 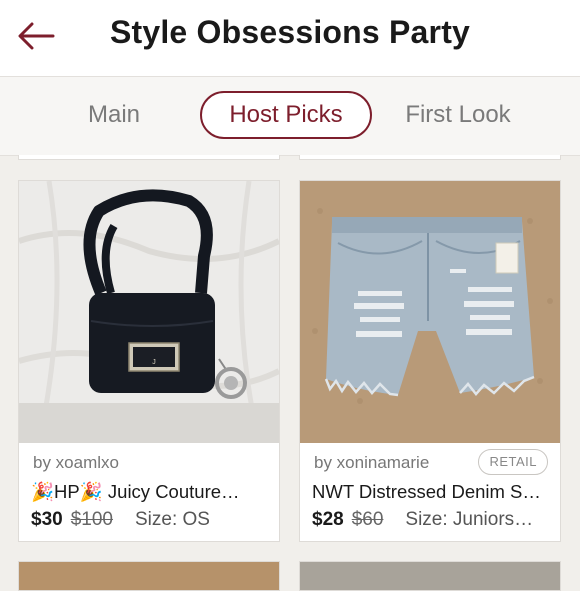 I want to click on tab-host-picks: Host Picks, so click(x=286, y=115).